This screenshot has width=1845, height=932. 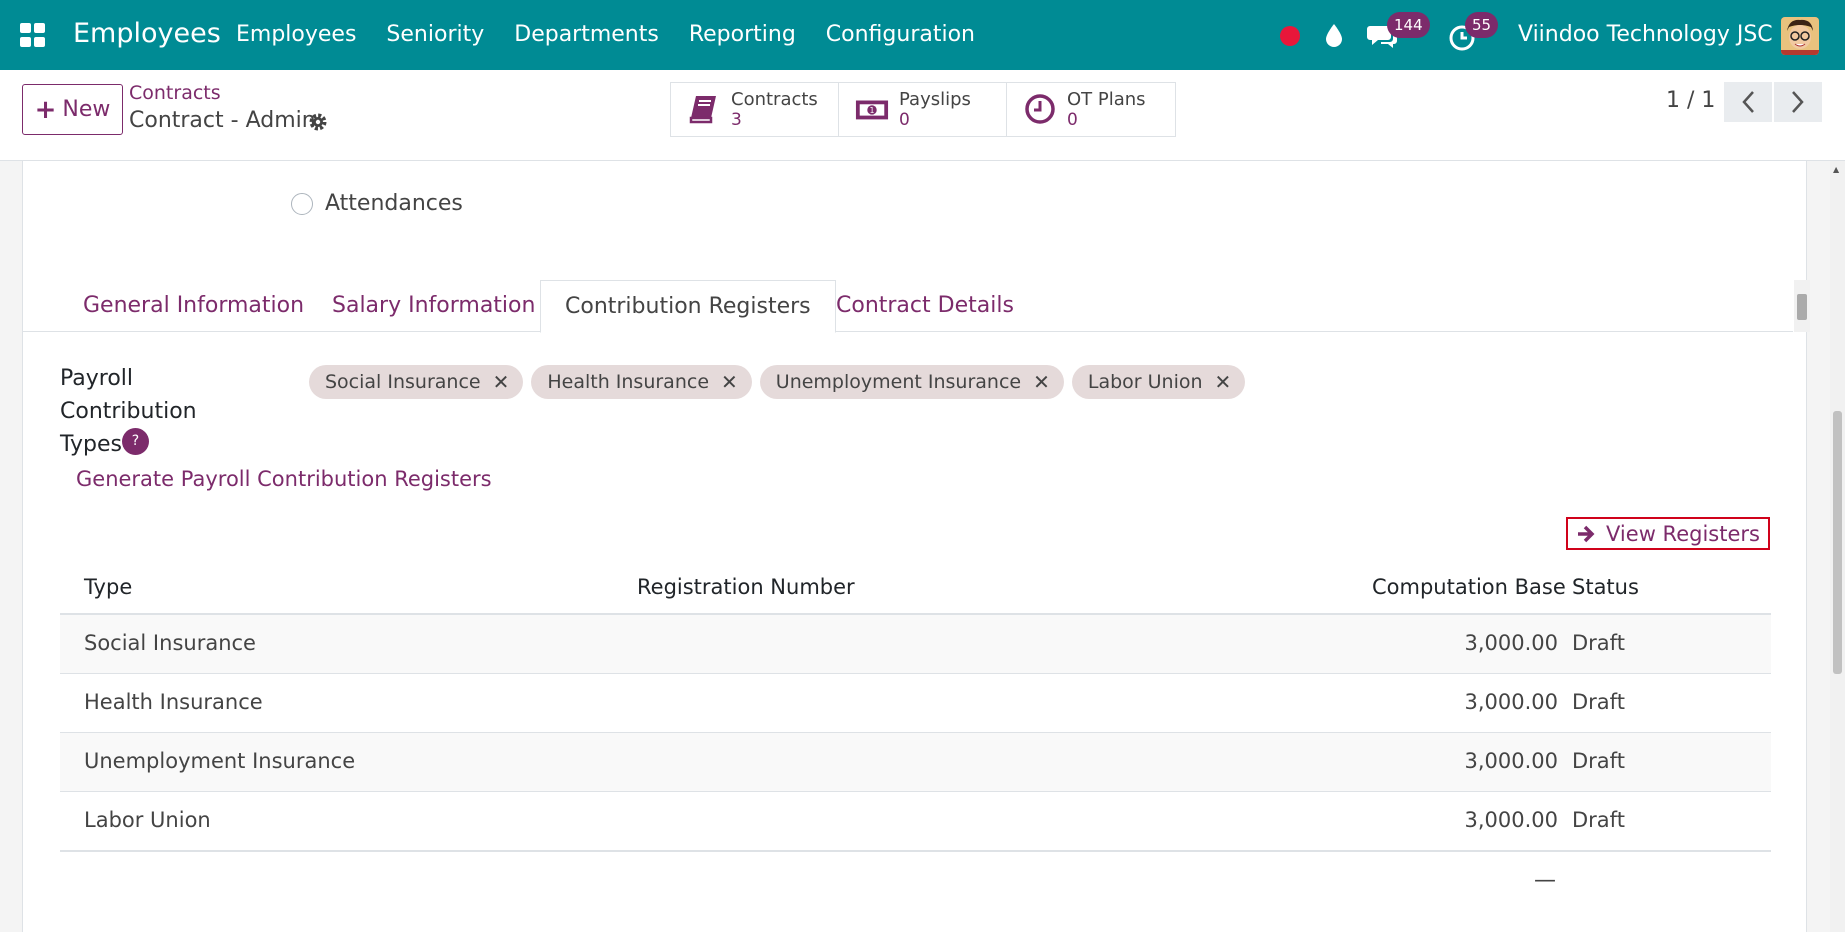 I want to click on payslips-smart-button: 1 Payslips 0, so click(x=923, y=109).